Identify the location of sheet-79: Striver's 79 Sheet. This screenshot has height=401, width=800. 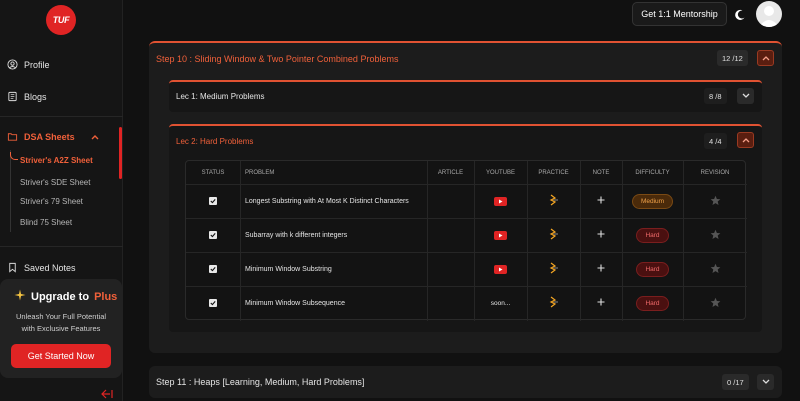
(51, 201).